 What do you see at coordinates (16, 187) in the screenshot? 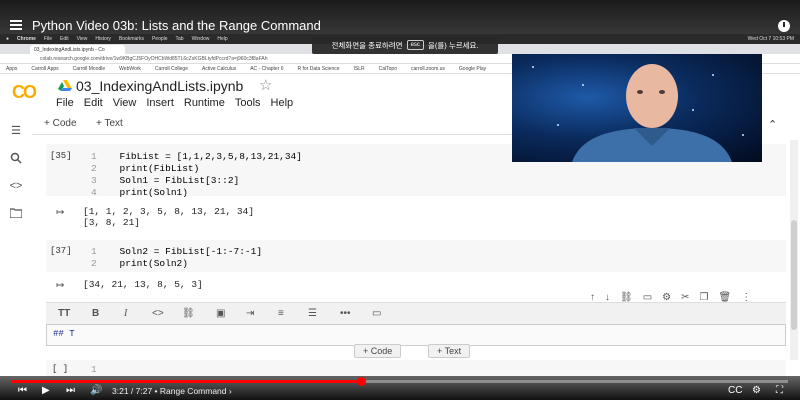
I see `code-snippets-icon: <>` at bounding box center [16, 187].